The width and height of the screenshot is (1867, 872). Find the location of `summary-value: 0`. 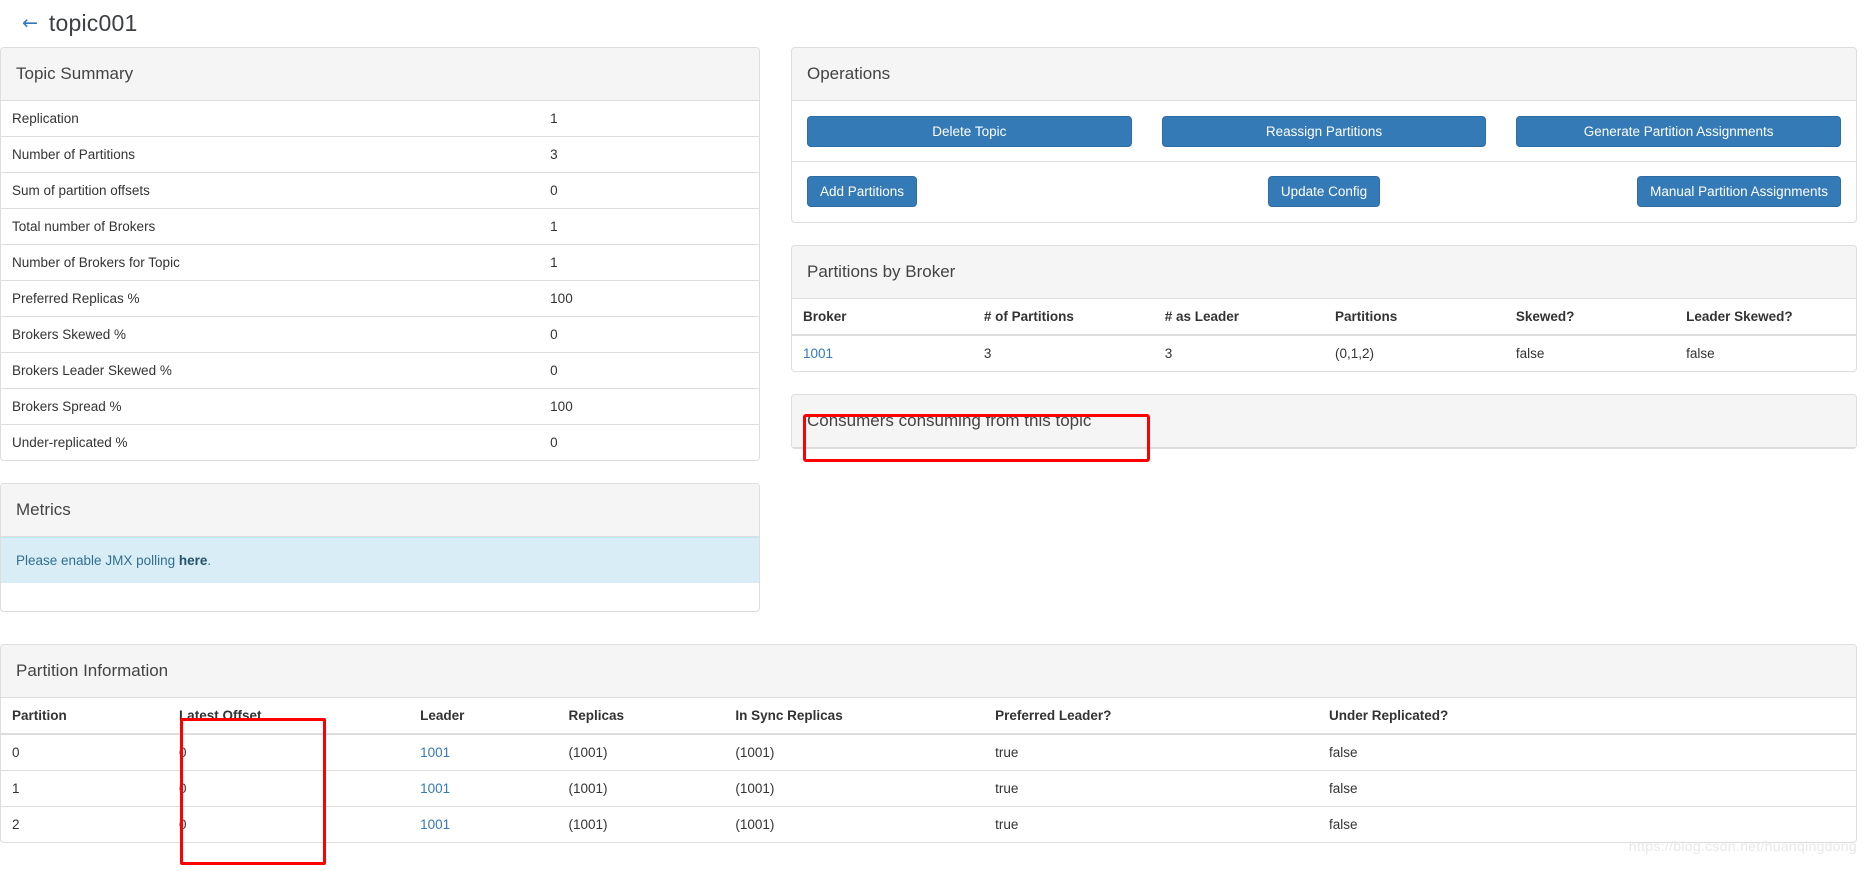

summary-value: 0 is located at coordinates (649, 370).